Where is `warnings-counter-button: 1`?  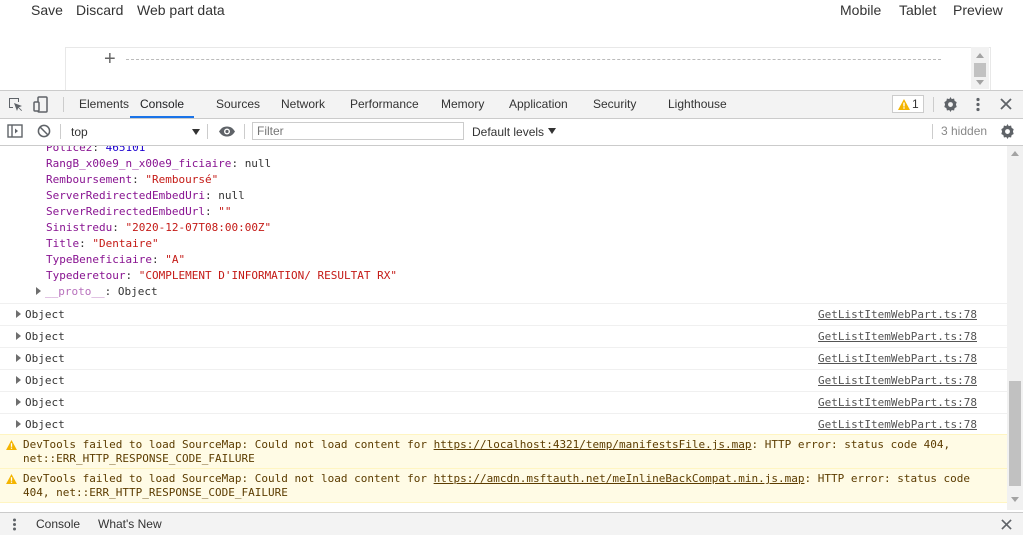
warnings-counter-button: 1 is located at coordinates (908, 104).